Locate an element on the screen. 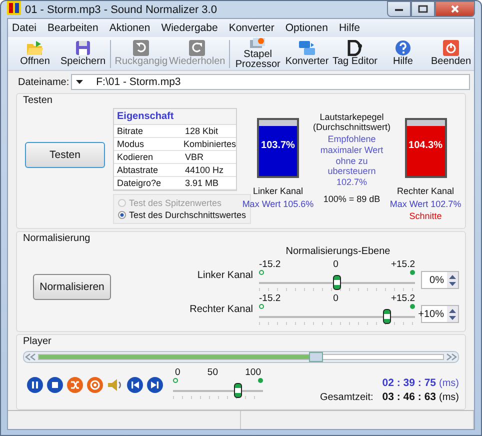 Image resolution: width=482 pixels, height=436 pixels. toolbar-button: Offnen is located at coordinates (35, 54).